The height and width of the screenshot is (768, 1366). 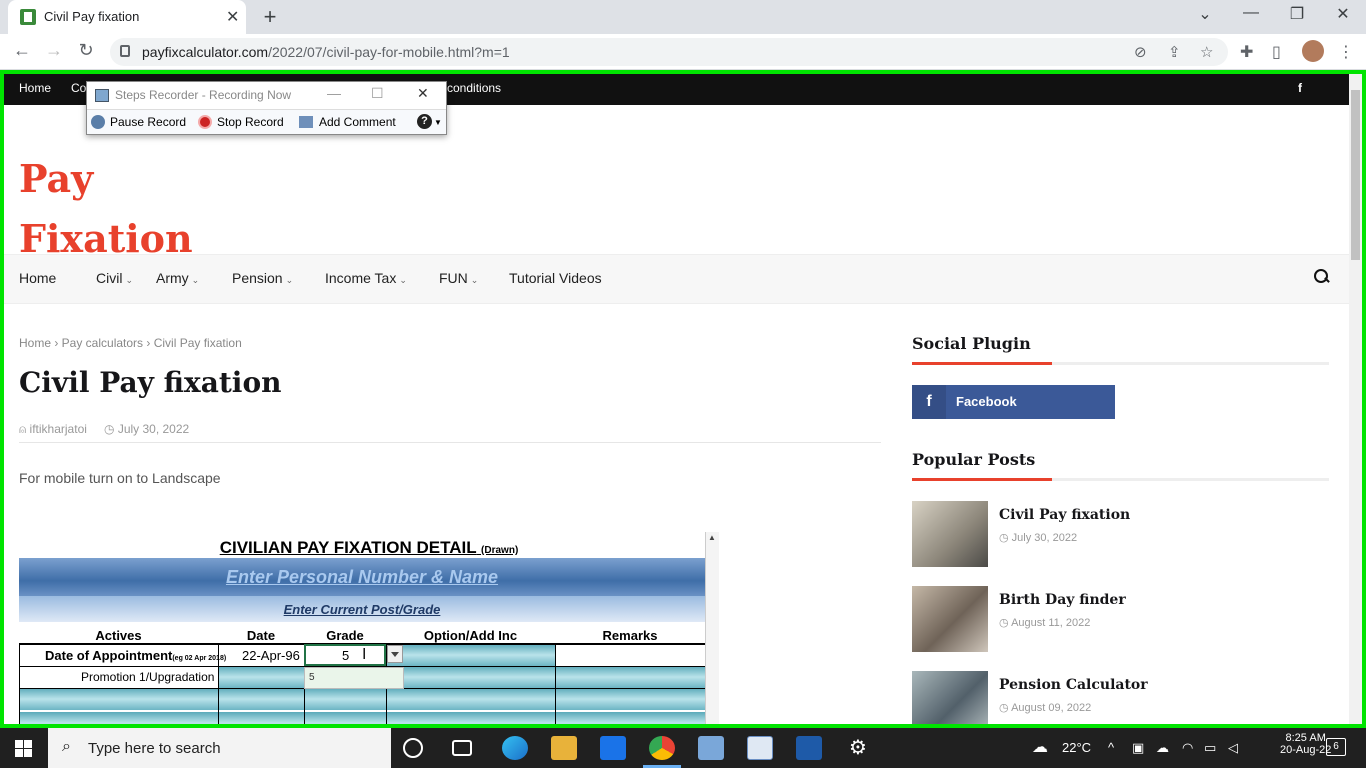 What do you see at coordinates (37, 278) in the screenshot?
I see `nav-home: Home` at bounding box center [37, 278].